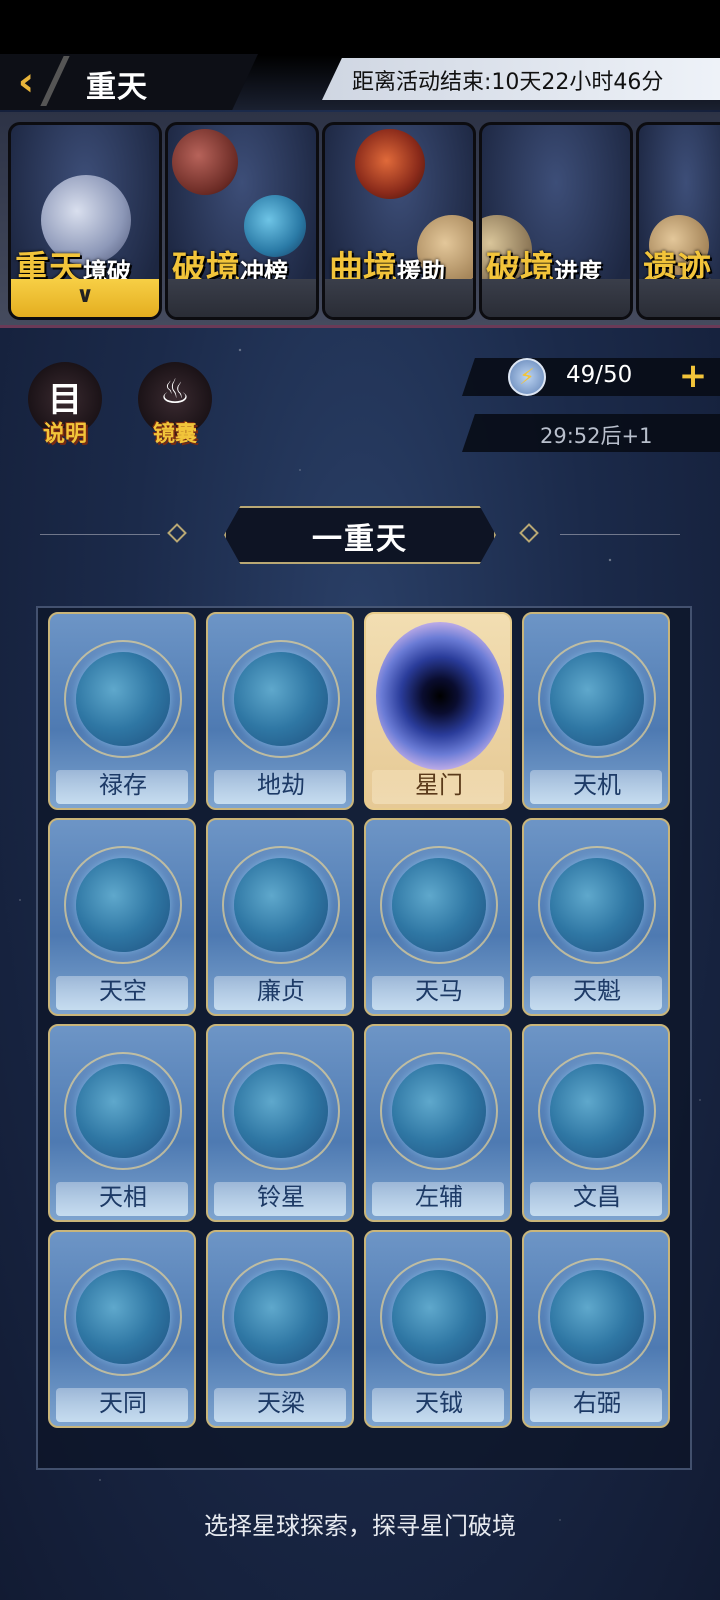 The width and height of the screenshot is (720, 1600). I want to click on chevron-left-icon: ‹, so click(26, 82).